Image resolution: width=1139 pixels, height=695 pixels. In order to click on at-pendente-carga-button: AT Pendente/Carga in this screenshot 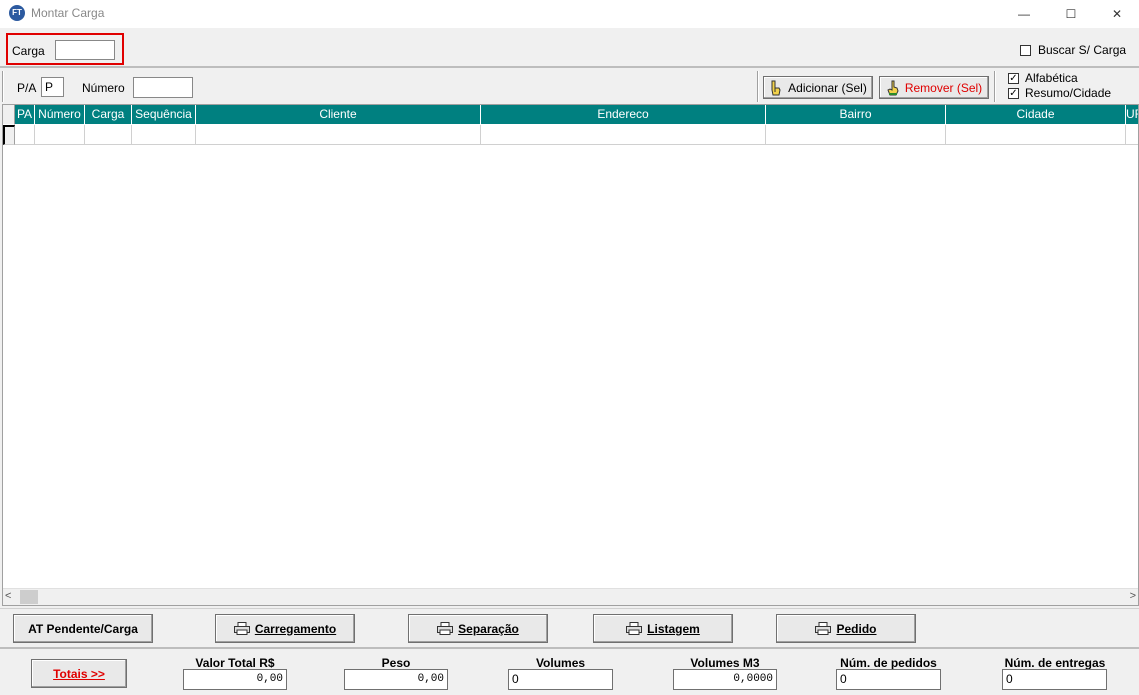, I will do `click(83, 628)`.